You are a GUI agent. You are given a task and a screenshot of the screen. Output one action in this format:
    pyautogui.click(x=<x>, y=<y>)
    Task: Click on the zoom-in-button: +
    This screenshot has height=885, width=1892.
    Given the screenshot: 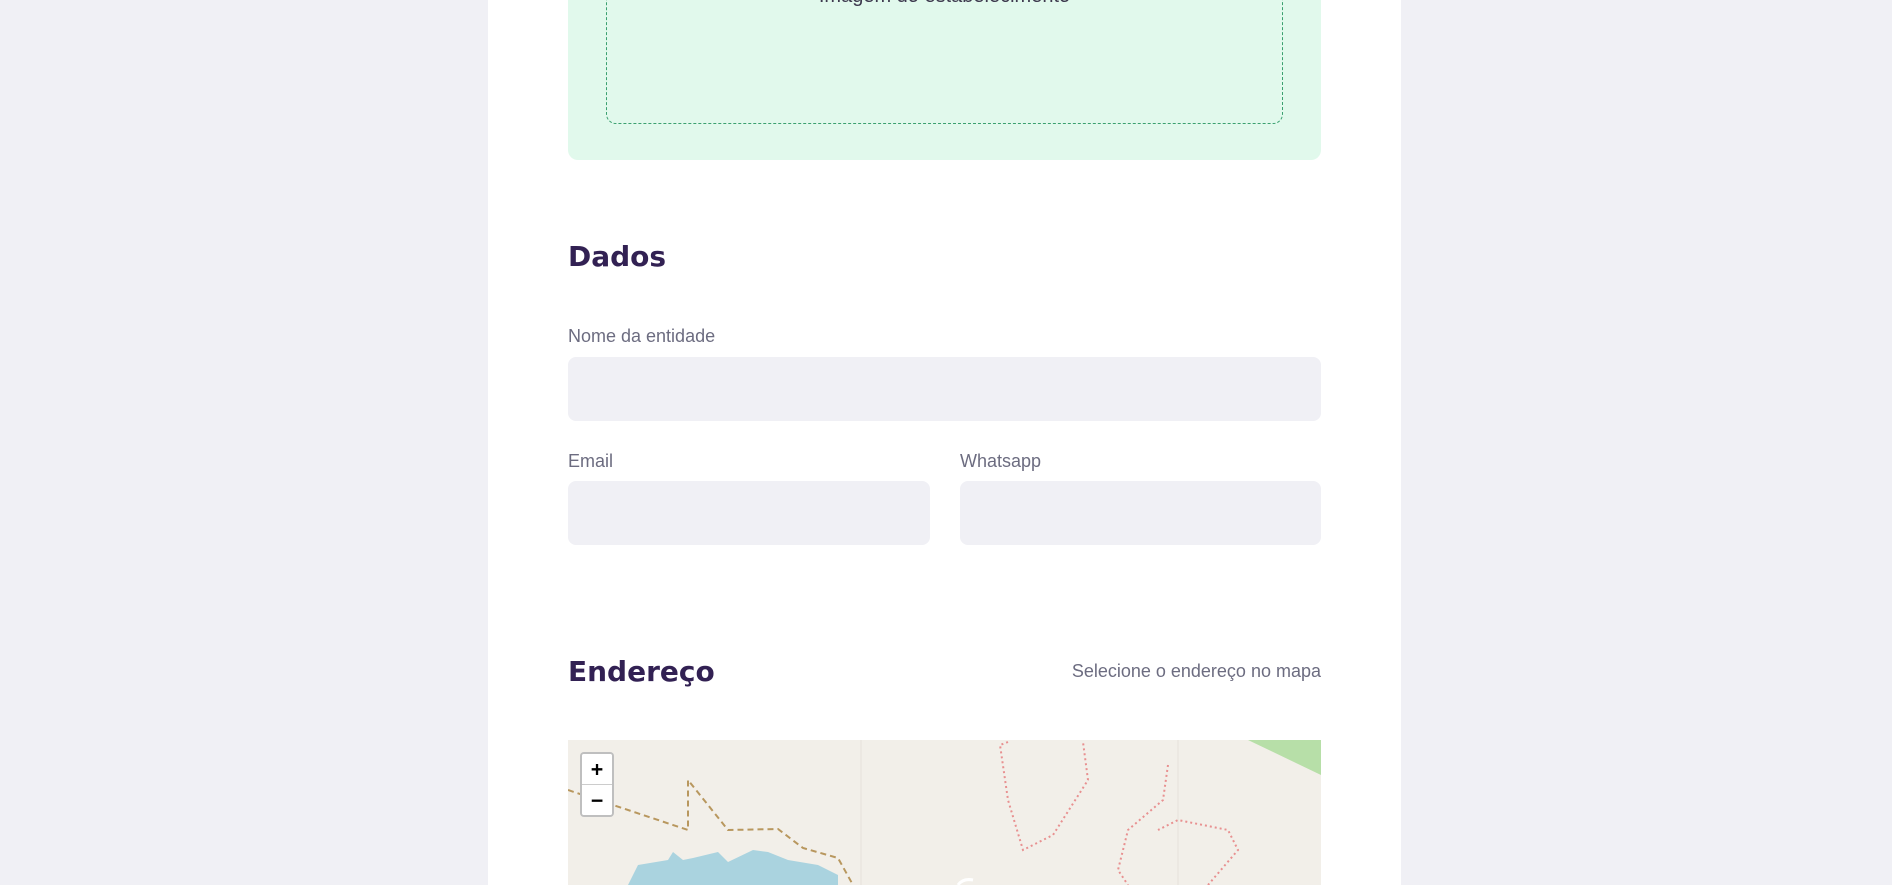 What is the action you would take?
    pyautogui.click(x=597, y=769)
    